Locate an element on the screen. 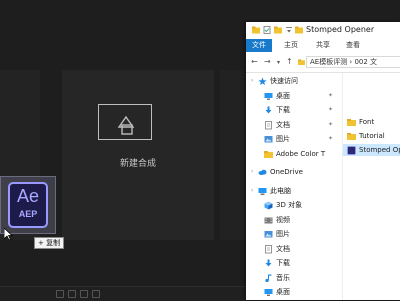  nav-item: 3D 对象 is located at coordinates (294, 205).